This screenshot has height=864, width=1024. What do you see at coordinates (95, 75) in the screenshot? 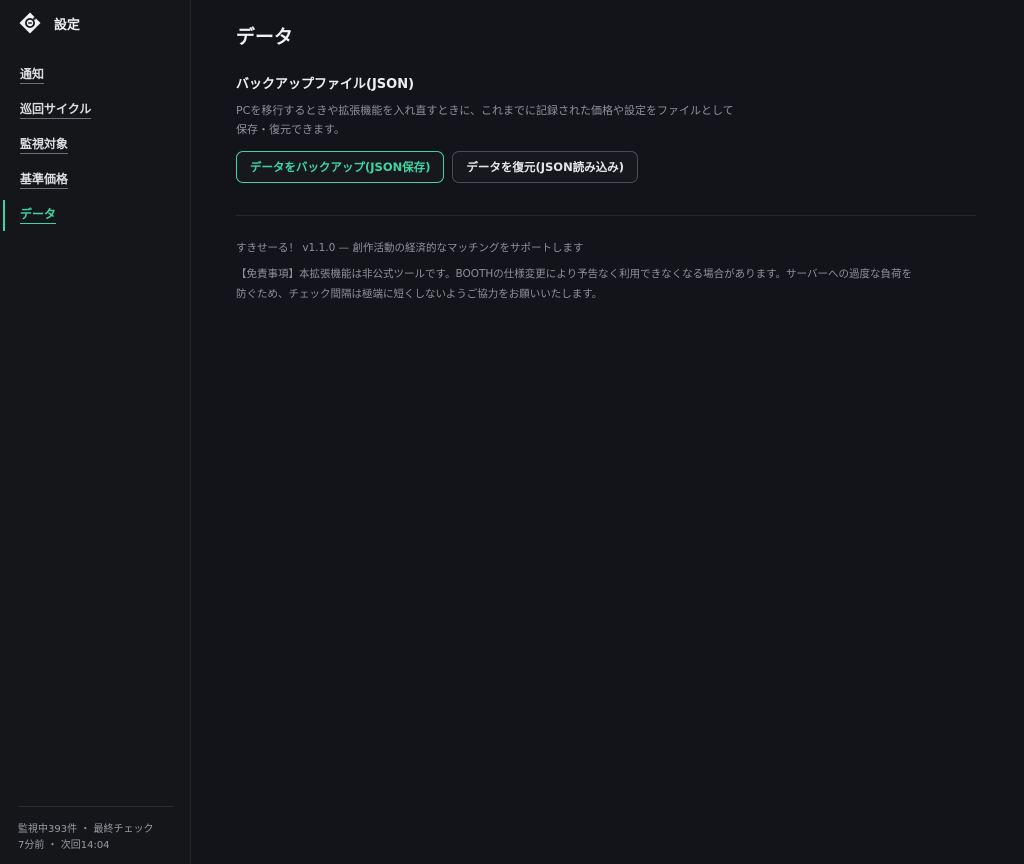
I see `sidebar-item-notifications: 通知` at bounding box center [95, 75].